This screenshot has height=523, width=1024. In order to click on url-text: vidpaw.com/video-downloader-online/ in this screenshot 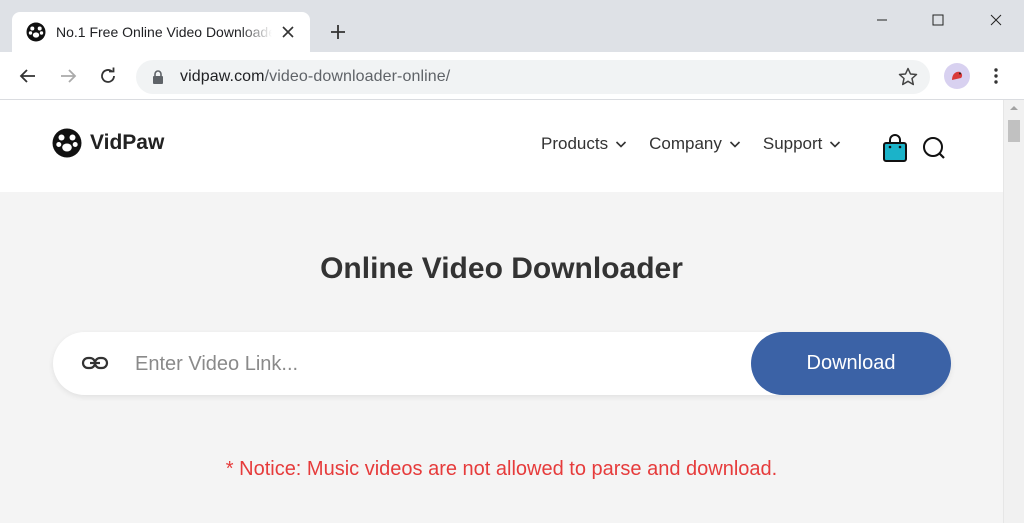, I will do `click(315, 77)`.